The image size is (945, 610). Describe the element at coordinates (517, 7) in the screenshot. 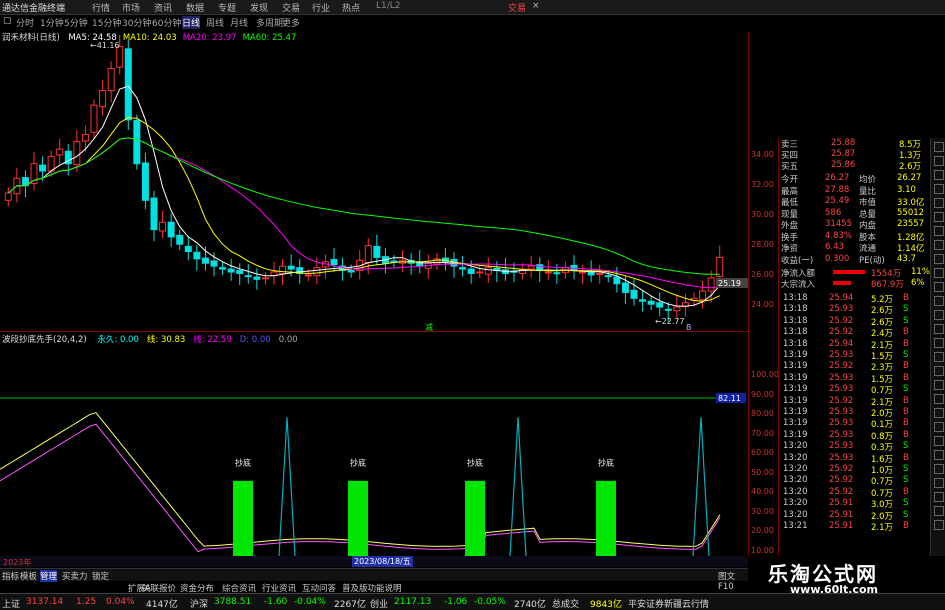

I see `trade-button: 交易` at that location.